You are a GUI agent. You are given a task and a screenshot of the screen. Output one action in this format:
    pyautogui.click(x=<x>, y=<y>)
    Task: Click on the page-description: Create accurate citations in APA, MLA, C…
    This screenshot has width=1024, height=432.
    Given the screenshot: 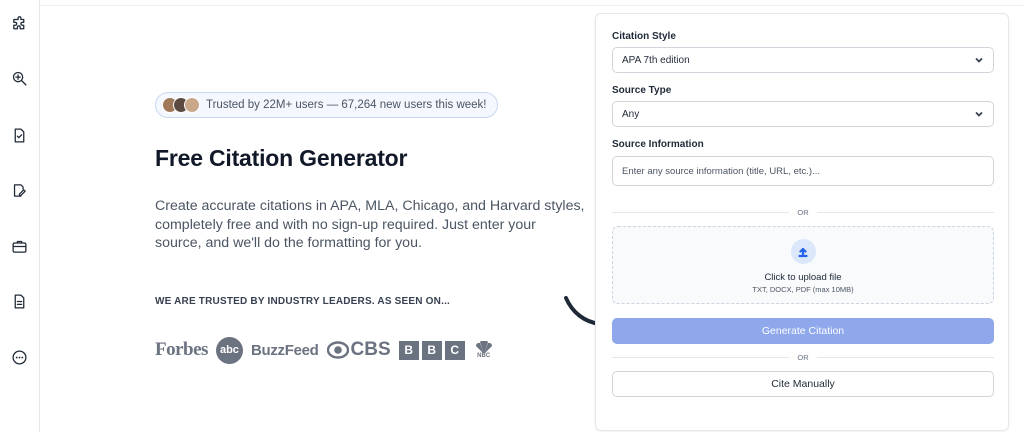 What is the action you would take?
    pyautogui.click(x=370, y=225)
    